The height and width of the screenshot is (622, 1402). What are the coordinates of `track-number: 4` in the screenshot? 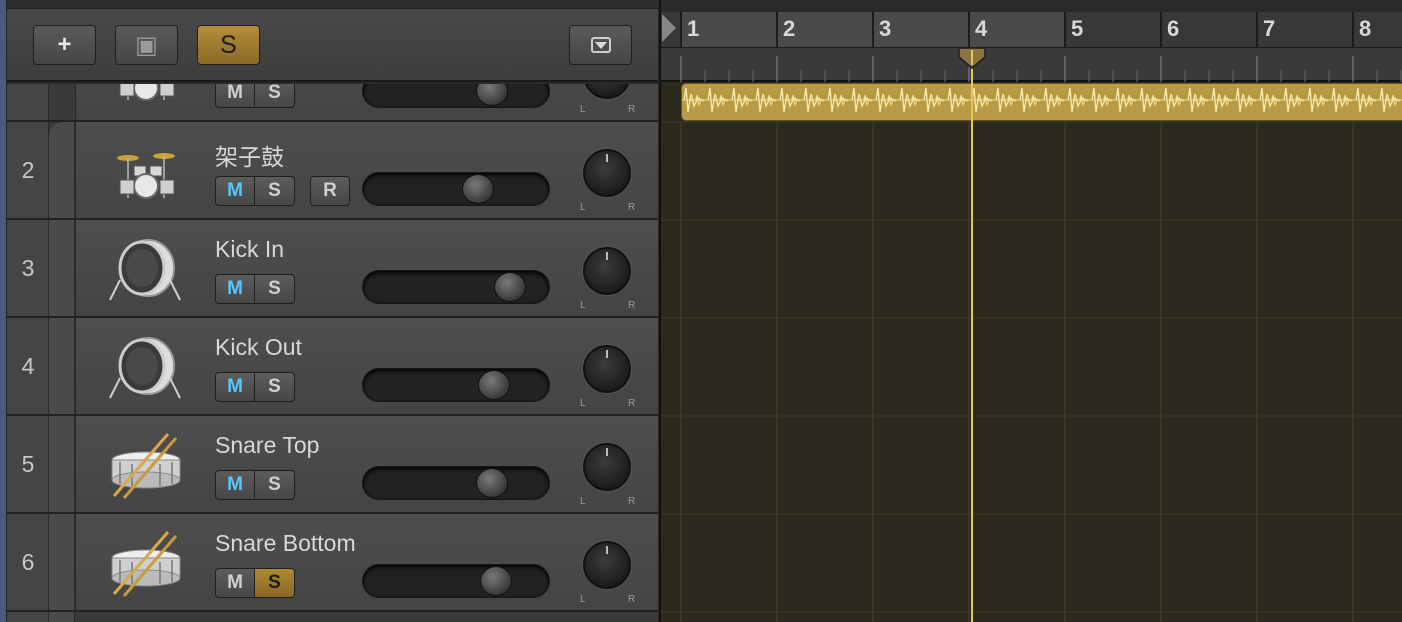 It's located at (28, 365).